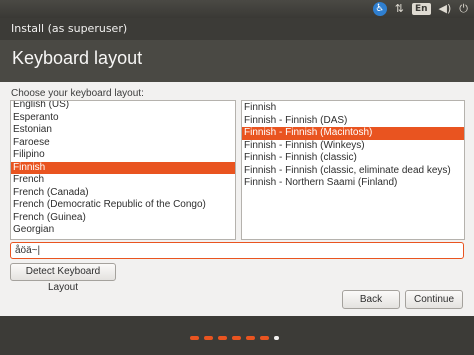 The image size is (474, 355). I want to click on list-item: Faroese, so click(123, 143).